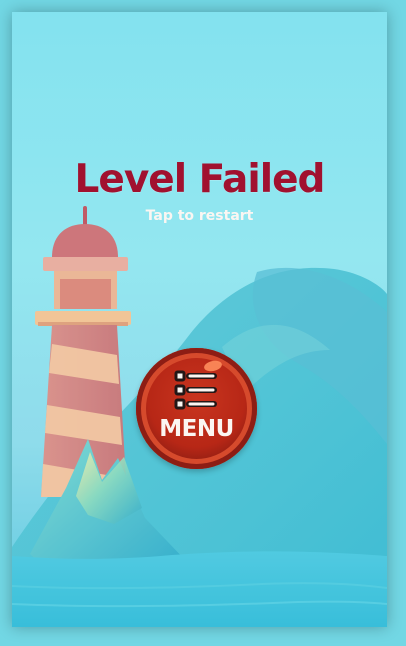 The width and height of the screenshot is (406, 646). What do you see at coordinates (196, 429) in the screenshot?
I see `menu-button-label: MENU` at bounding box center [196, 429].